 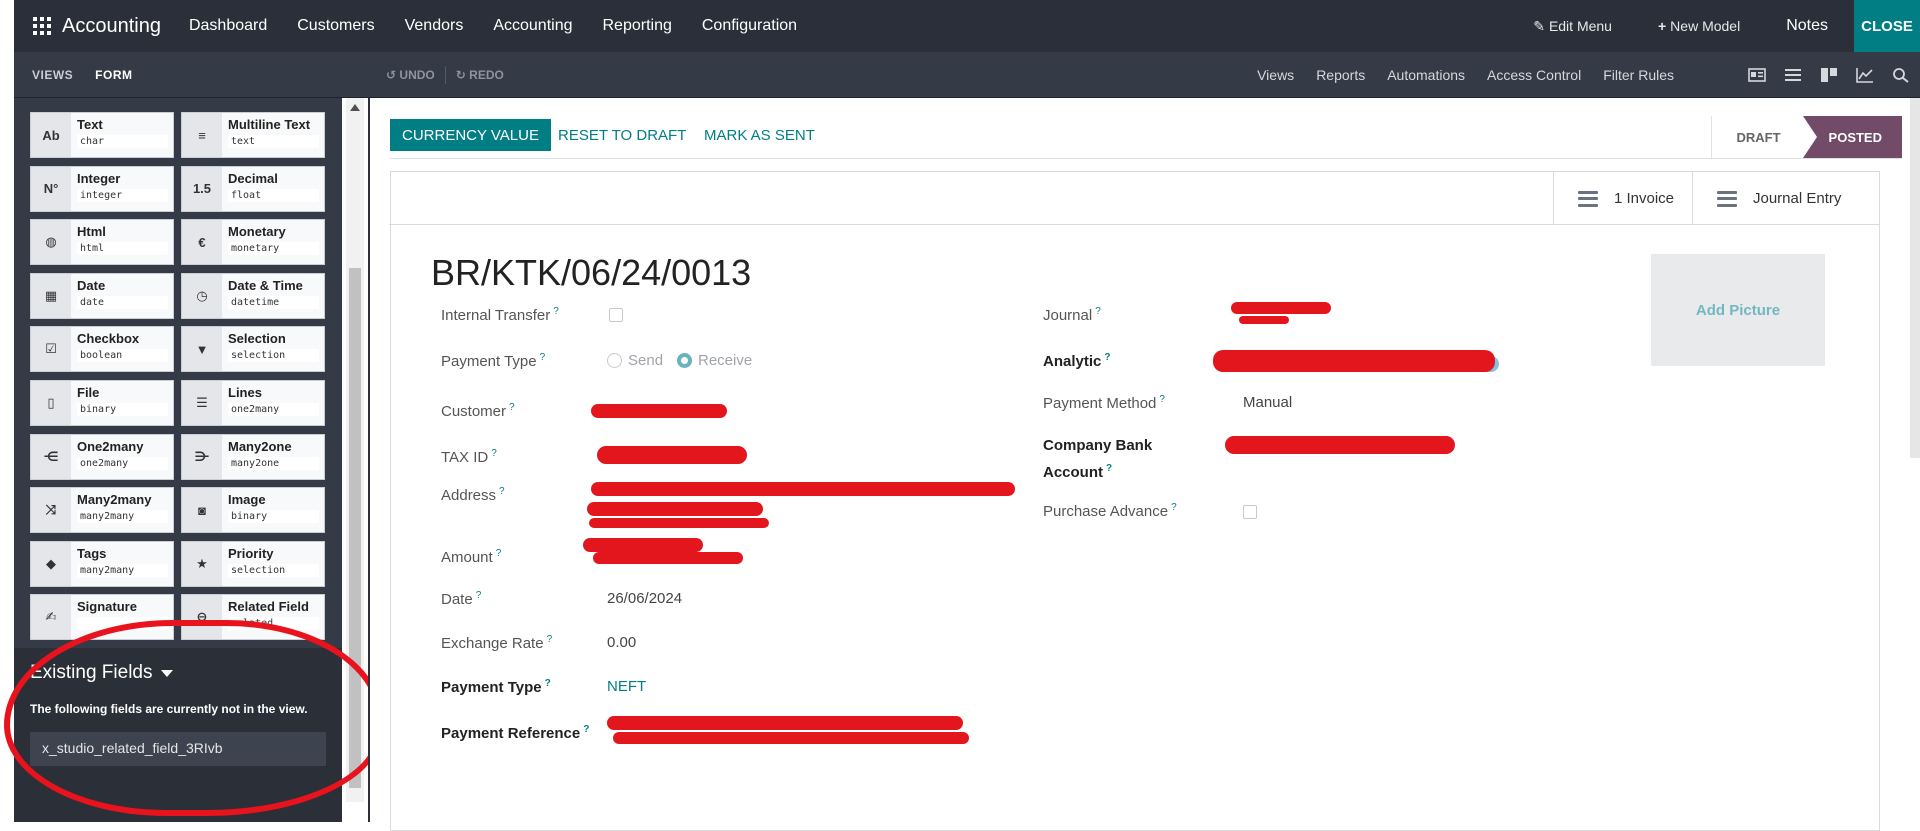 I want to click on kanban-view-icon, so click(x=1829, y=75).